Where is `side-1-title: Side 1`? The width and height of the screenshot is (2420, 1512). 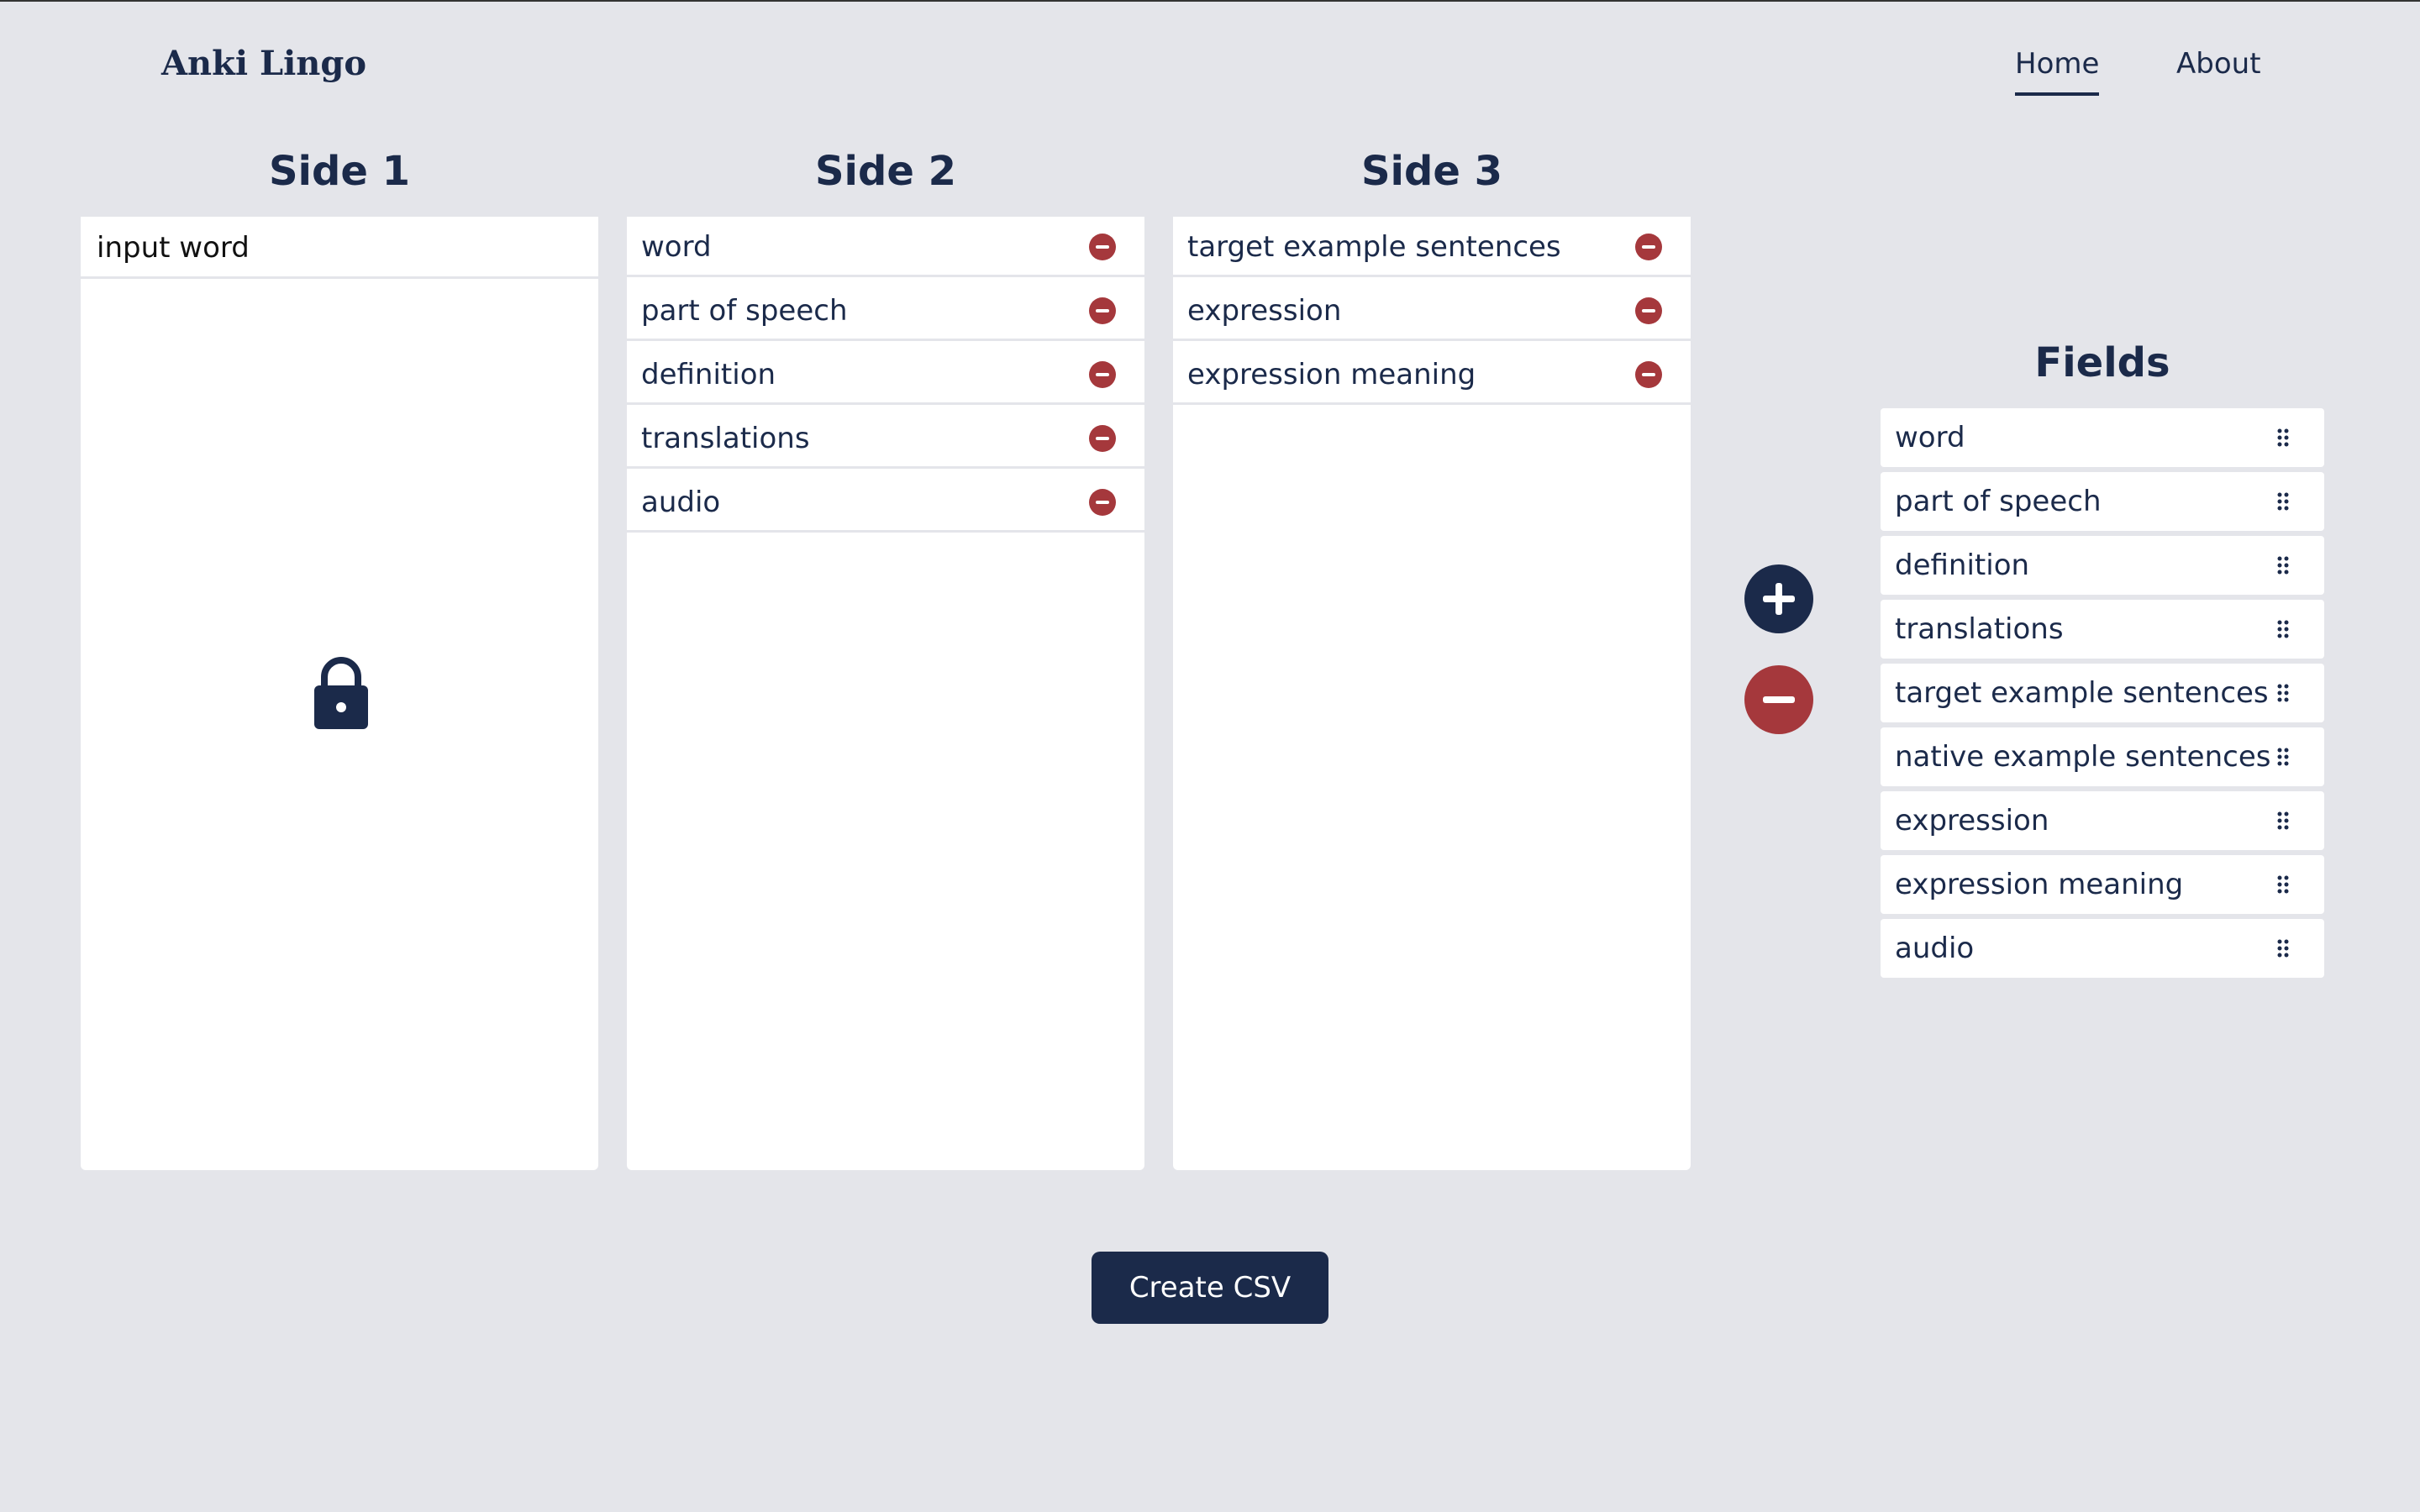
side-1-title: Side 1 is located at coordinates (339, 171).